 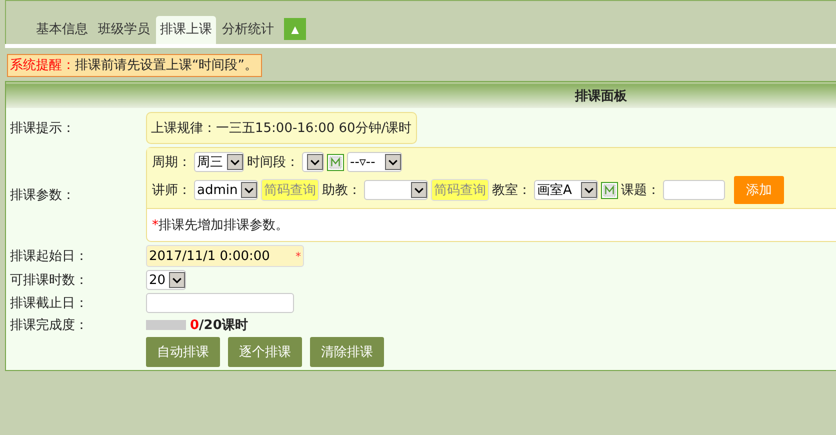 What do you see at coordinates (134, 65) in the screenshot?
I see `alert-message: 系统提醒：排课前请先设置上课“时间段”。` at bounding box center [134, 65].